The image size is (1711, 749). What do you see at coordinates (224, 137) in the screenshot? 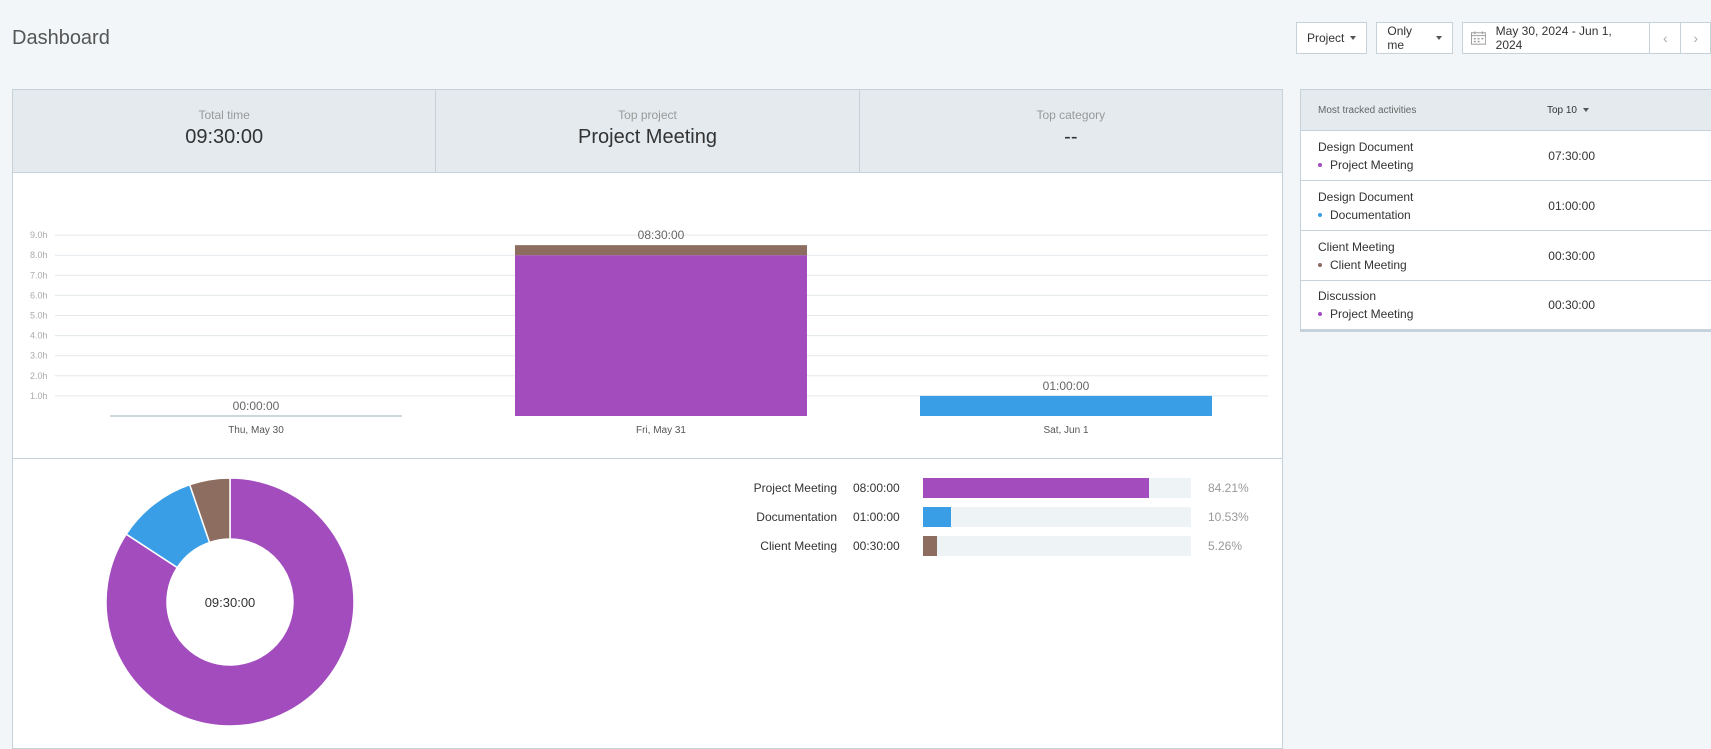
I see `stat-value: 09:30:00` at bounding box center [224, 137].